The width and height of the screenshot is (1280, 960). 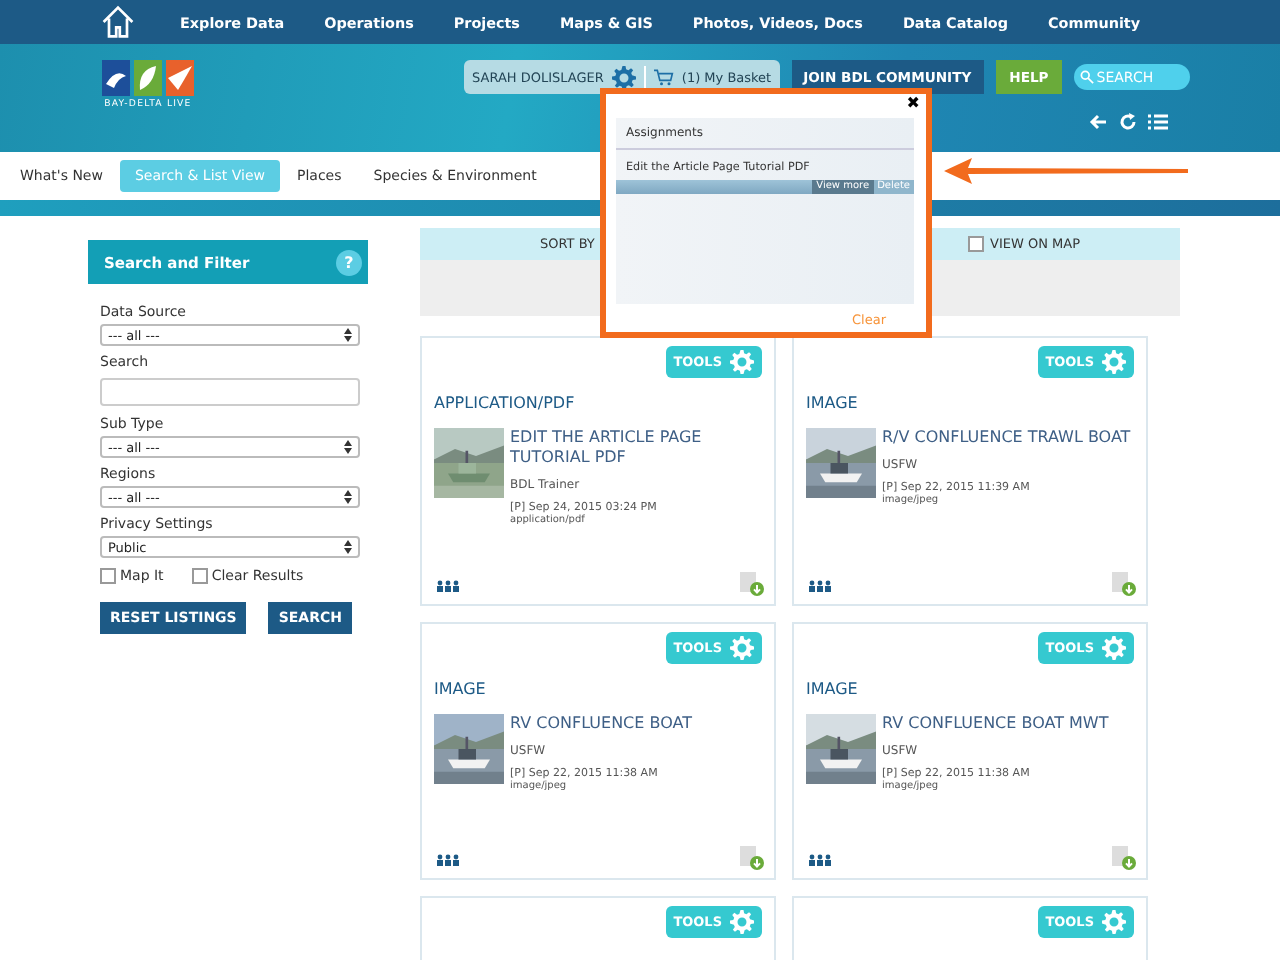 I want to click on item-title: RV CONFLUENCE BOAT MWT, so click(x=995, y=724).